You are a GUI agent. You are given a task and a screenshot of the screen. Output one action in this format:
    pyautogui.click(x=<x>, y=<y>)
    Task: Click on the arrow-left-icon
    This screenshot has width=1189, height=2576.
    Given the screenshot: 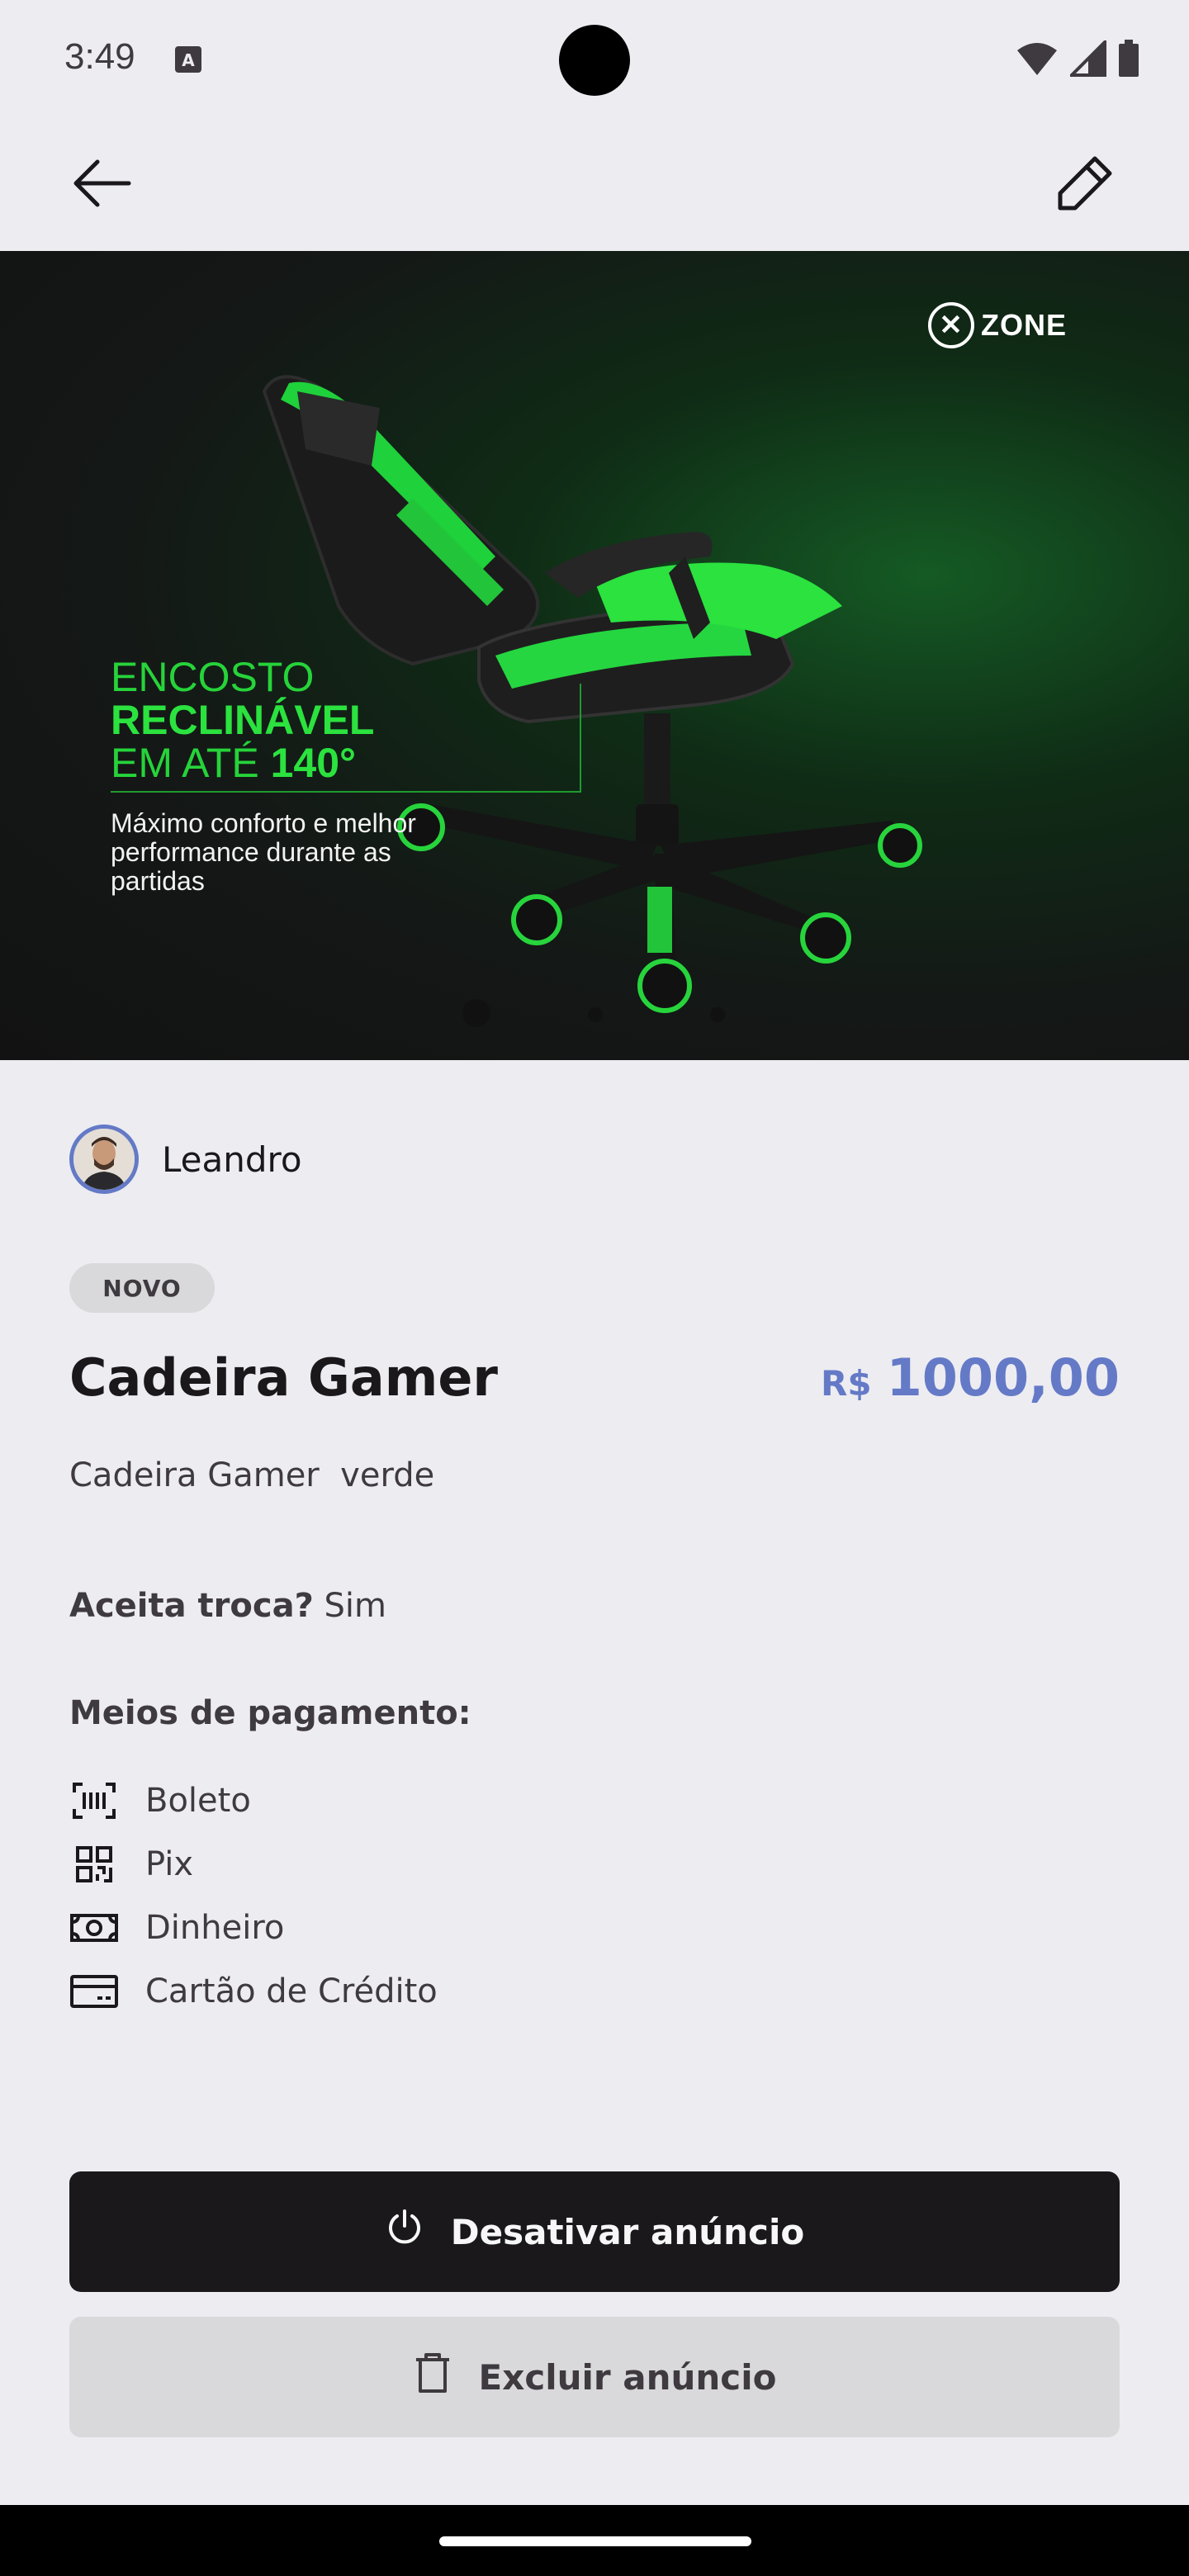 What is the action you would take?
    pyautogui.click(x=102, y=185)
    